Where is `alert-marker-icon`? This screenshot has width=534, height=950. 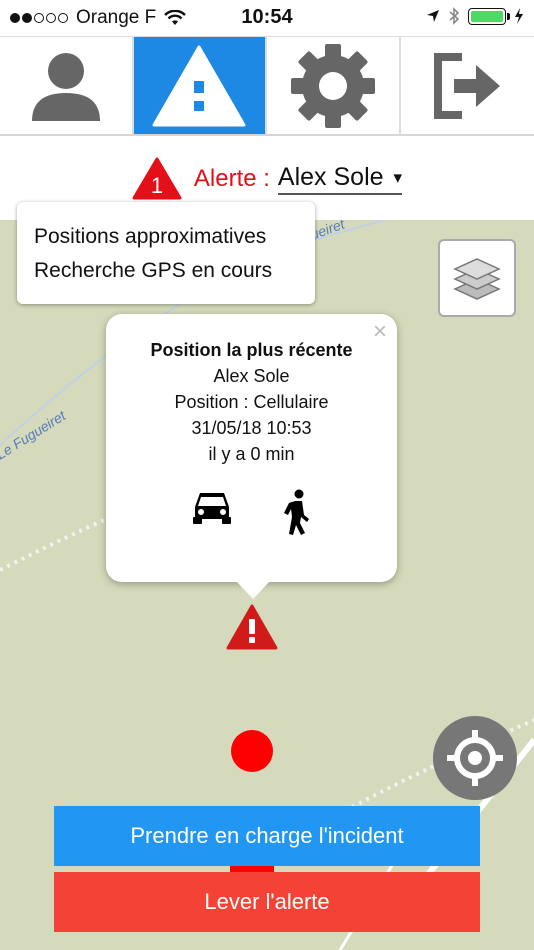
alert-marker-icon is located at coordinates (252, 627).